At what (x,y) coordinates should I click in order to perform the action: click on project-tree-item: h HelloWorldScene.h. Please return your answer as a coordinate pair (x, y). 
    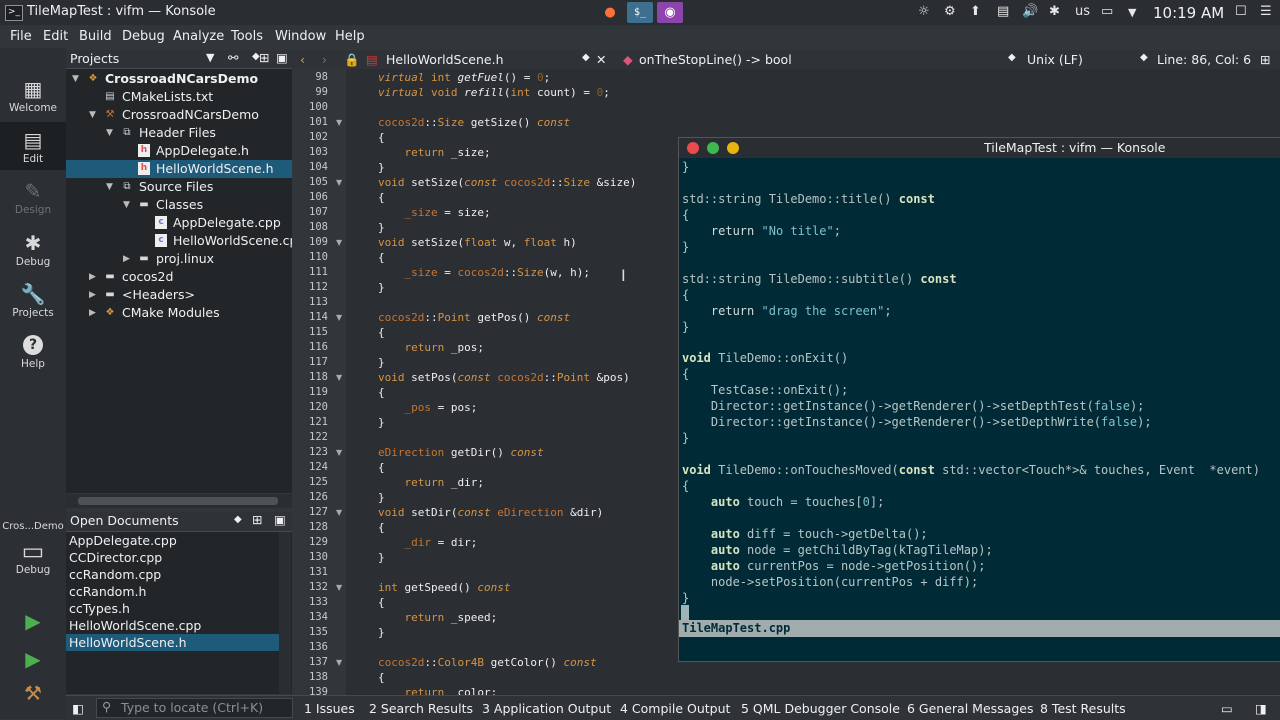
    Looking at the image, I should click on (179, 169).